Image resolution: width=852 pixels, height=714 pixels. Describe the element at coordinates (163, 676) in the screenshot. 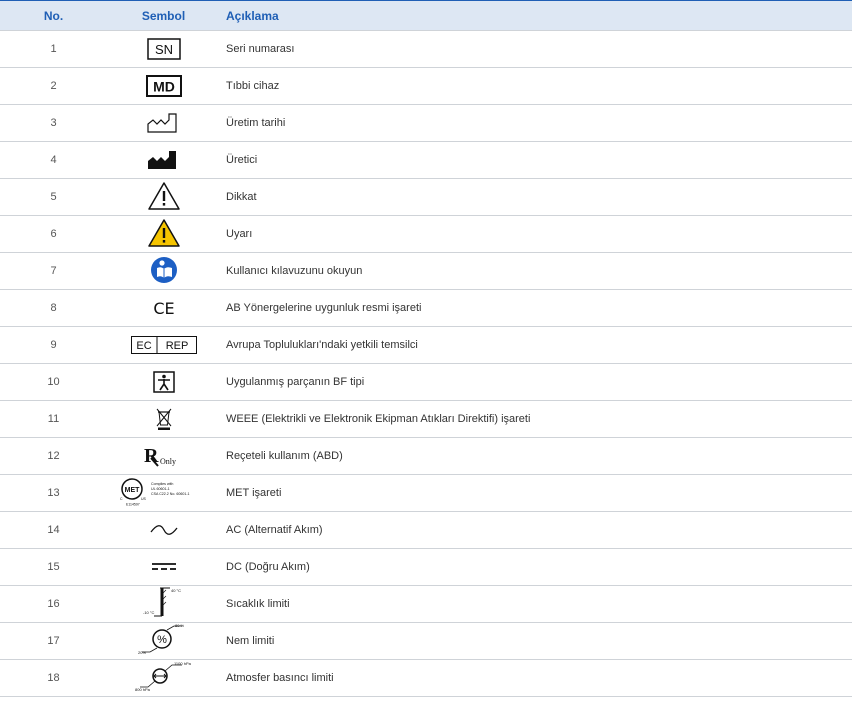

I see `pressure-limit-icon: 1100 hPa 800 hPa` at that location.